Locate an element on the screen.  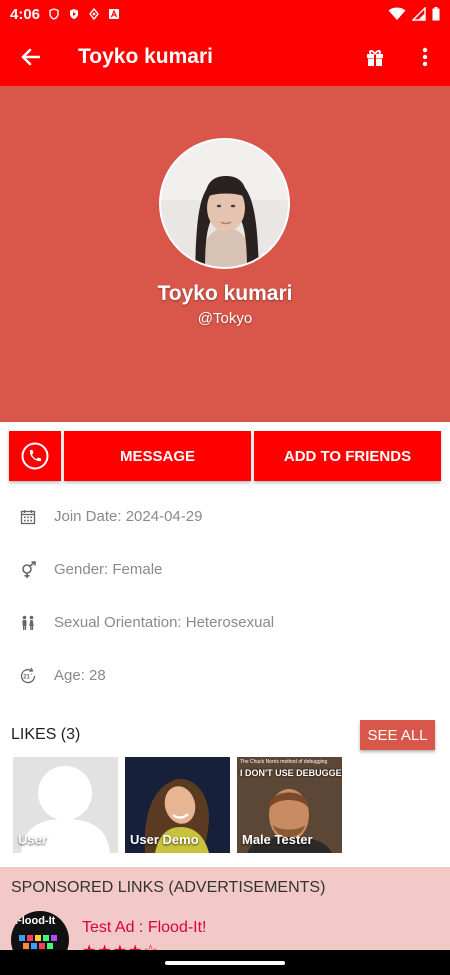
system-nav-bar is located at coordinates (225, 962).